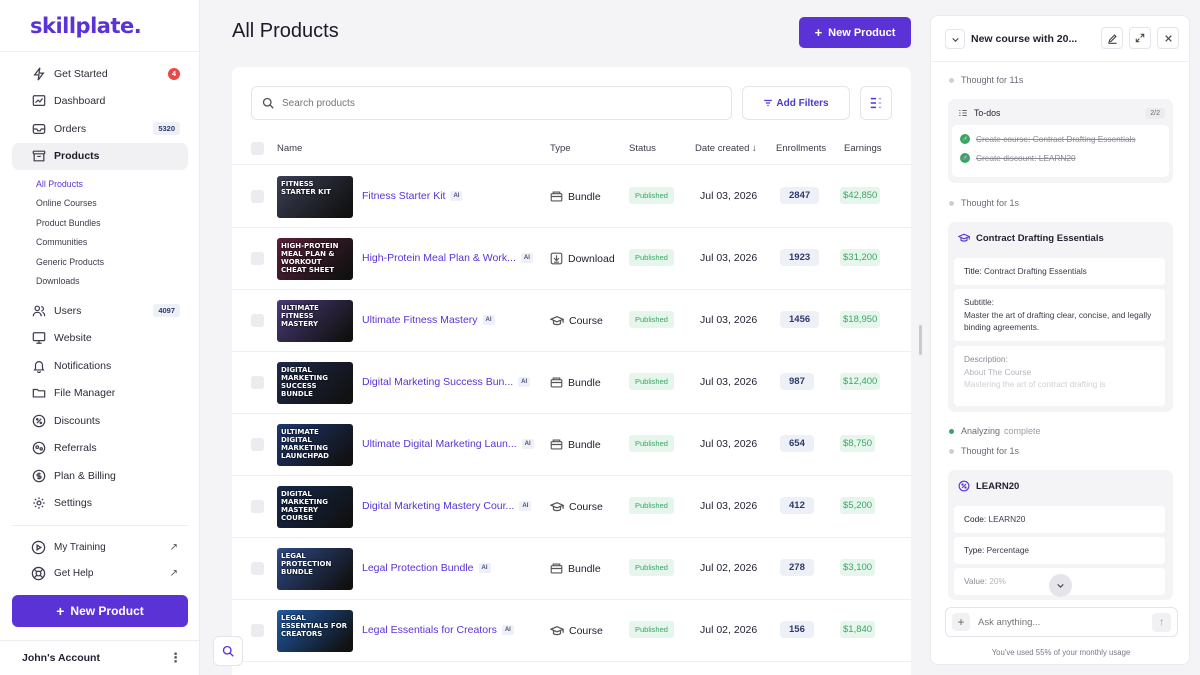  What do you see at coordinates (955, 39) in the screenshot?
I see `chevron-down-icon` at bounding box center [955, 39].